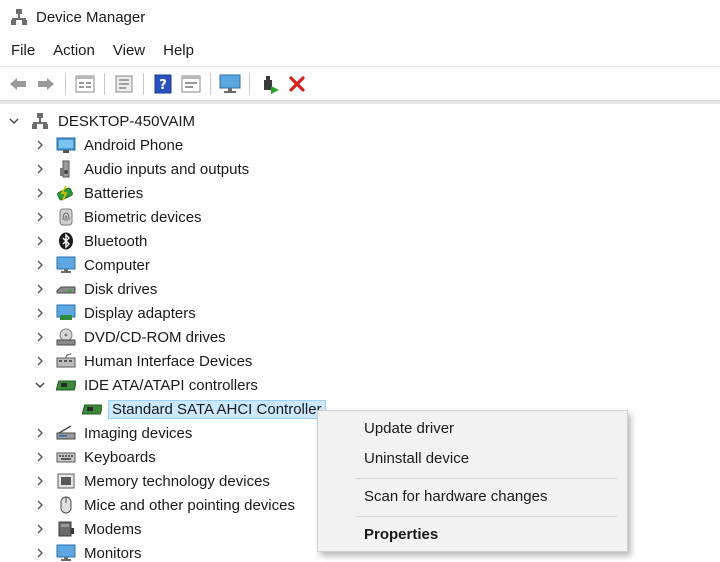 This screenshot has width=720, height=562. I want to click on tree-item-hid: Human Interface Devices, so click(144, 361).